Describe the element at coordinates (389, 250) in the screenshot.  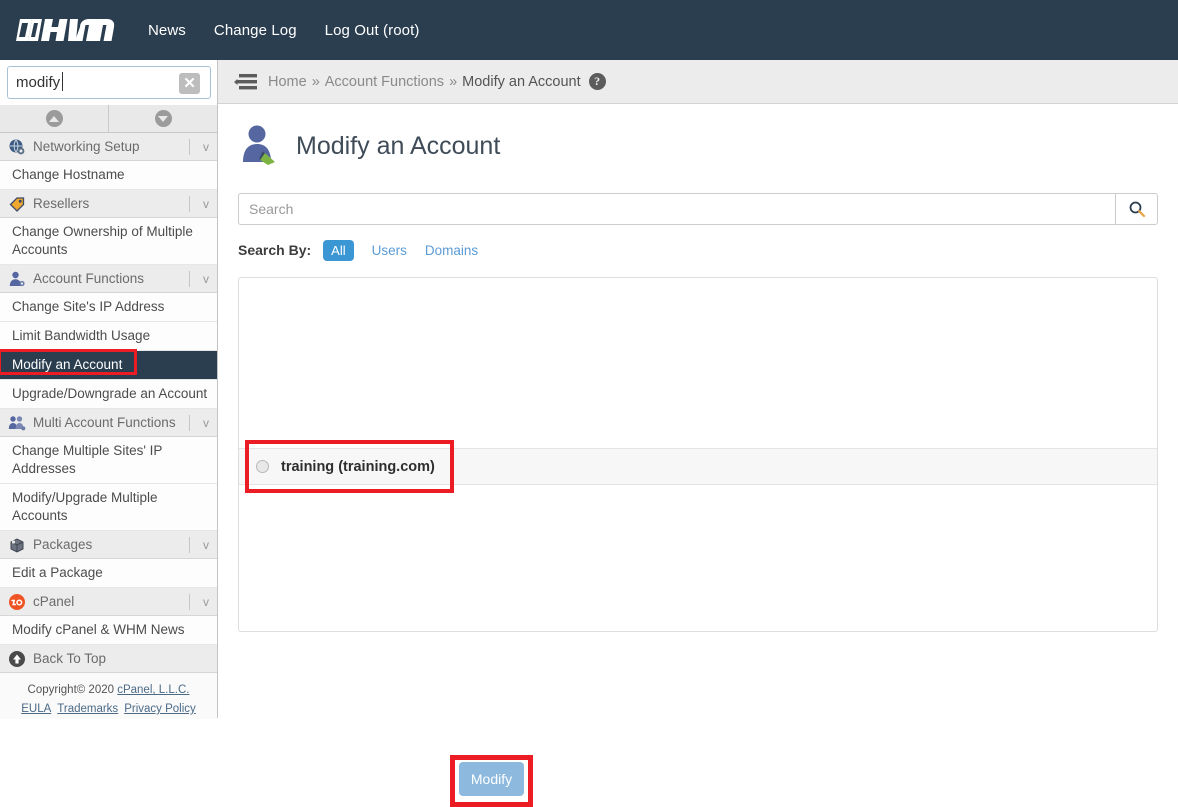
I see `filter-users: Users` at that location.